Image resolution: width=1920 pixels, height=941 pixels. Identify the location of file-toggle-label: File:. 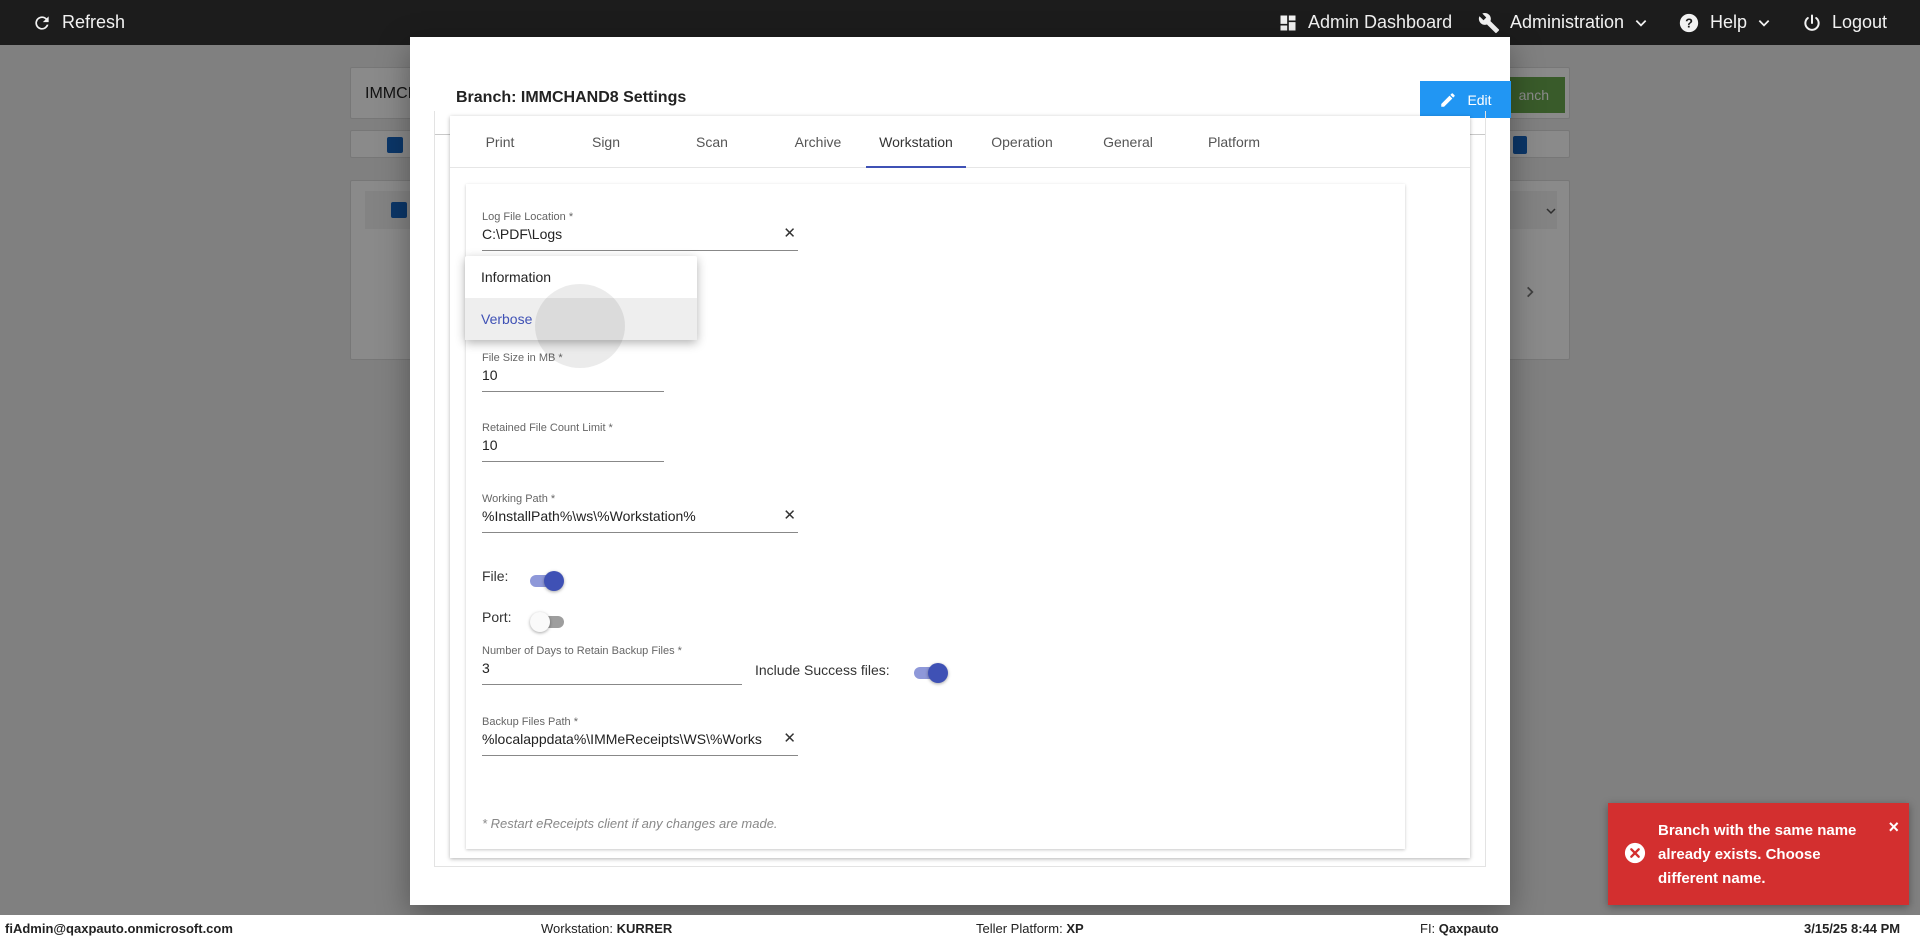
(495, 576).